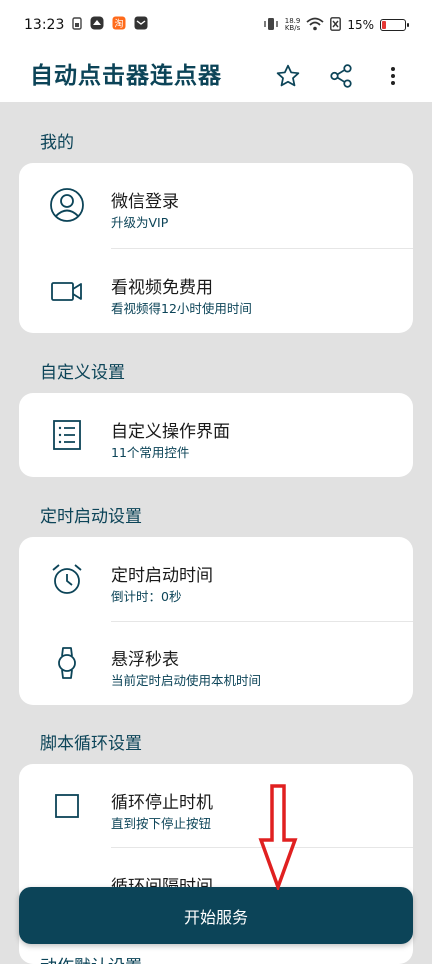  What do you see at coordinates (44, 25) in the screenshot?
I see `status-time: 13:23` at bounding box center [44, 25].